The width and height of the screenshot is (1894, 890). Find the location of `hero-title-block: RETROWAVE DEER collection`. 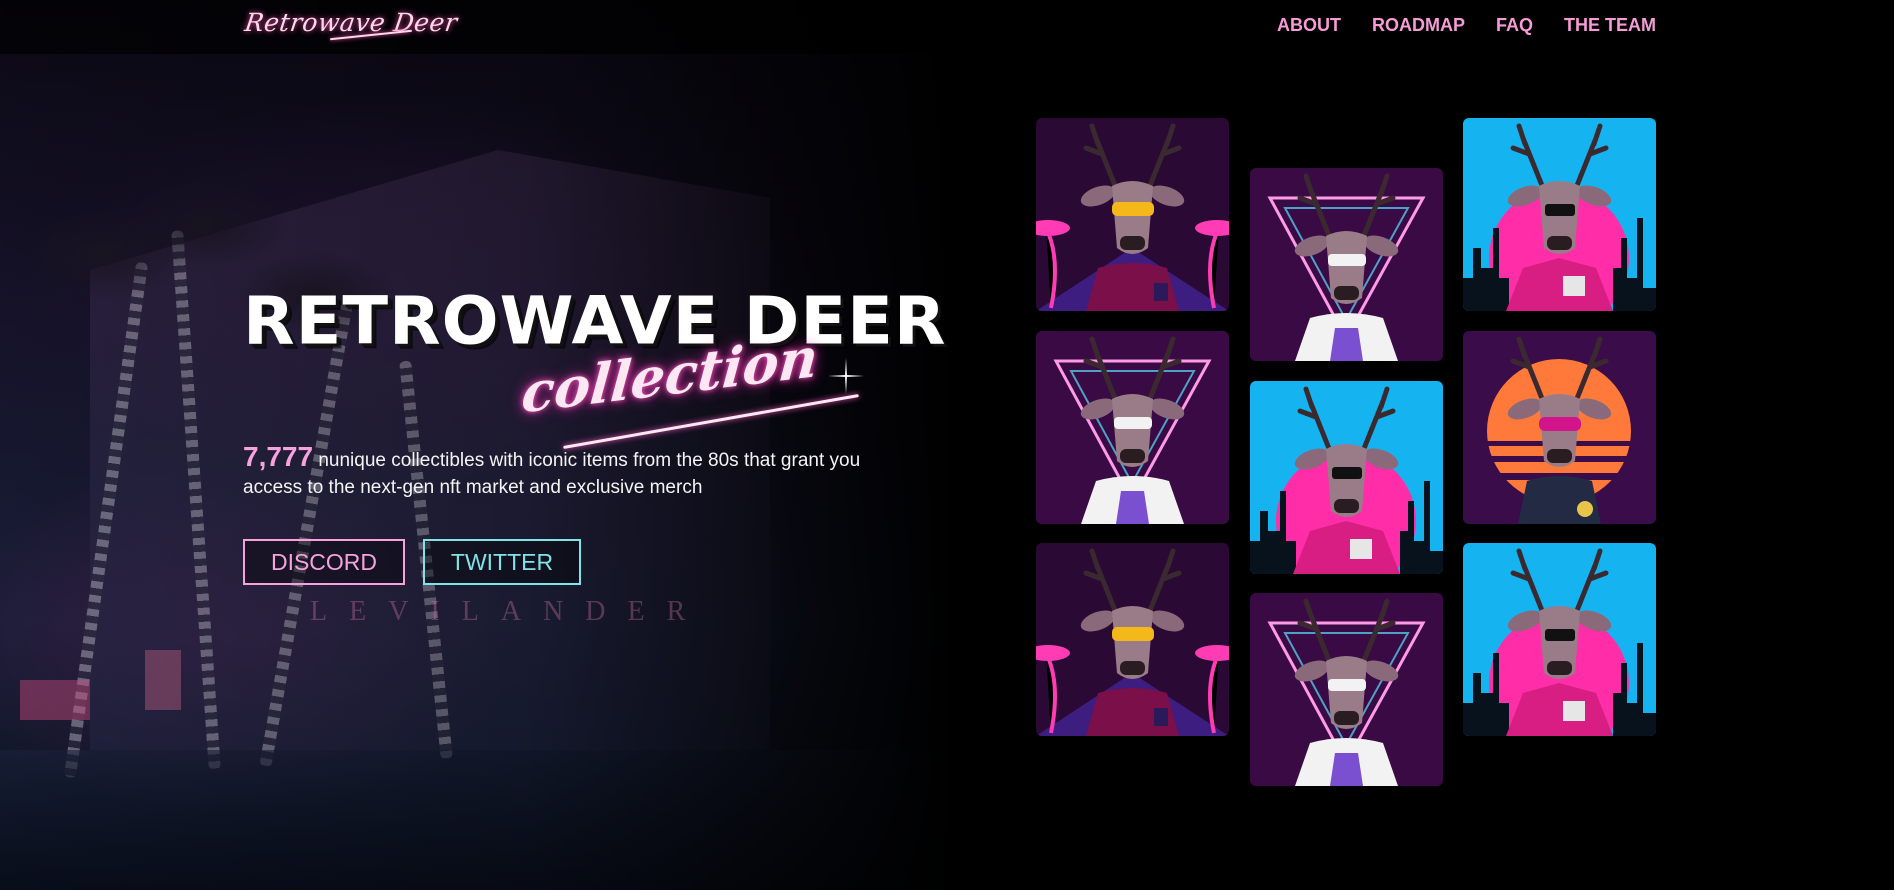

hero-title-block: RETROWAVE DEER collection is located at coordinates (595, 366).